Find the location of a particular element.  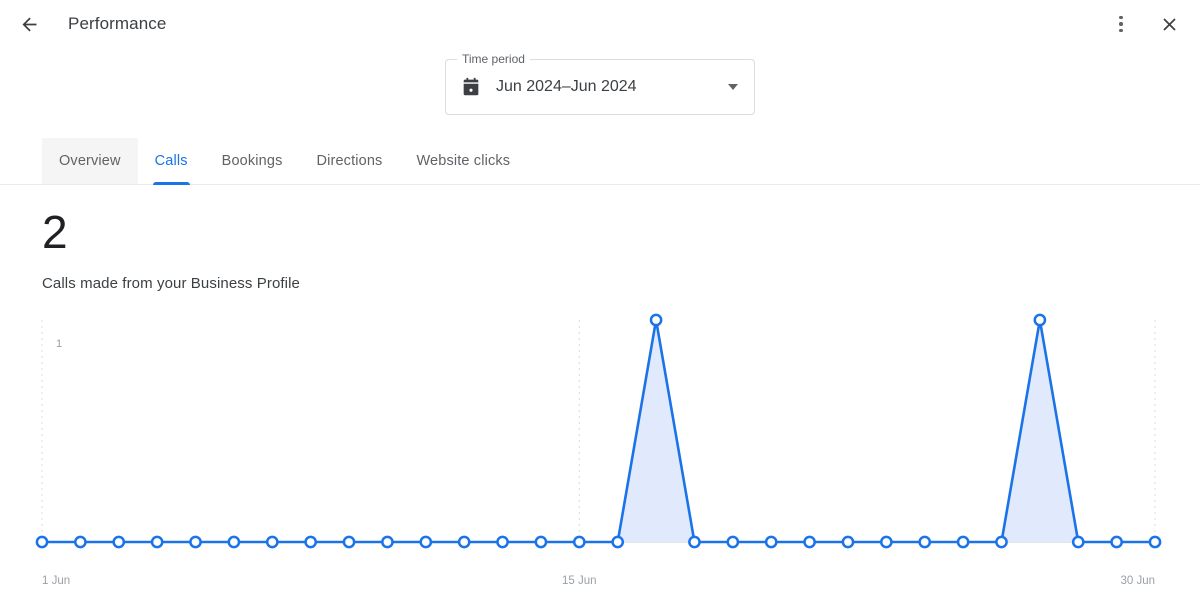

more-vert-icon is located at coordinates (1121, 24).